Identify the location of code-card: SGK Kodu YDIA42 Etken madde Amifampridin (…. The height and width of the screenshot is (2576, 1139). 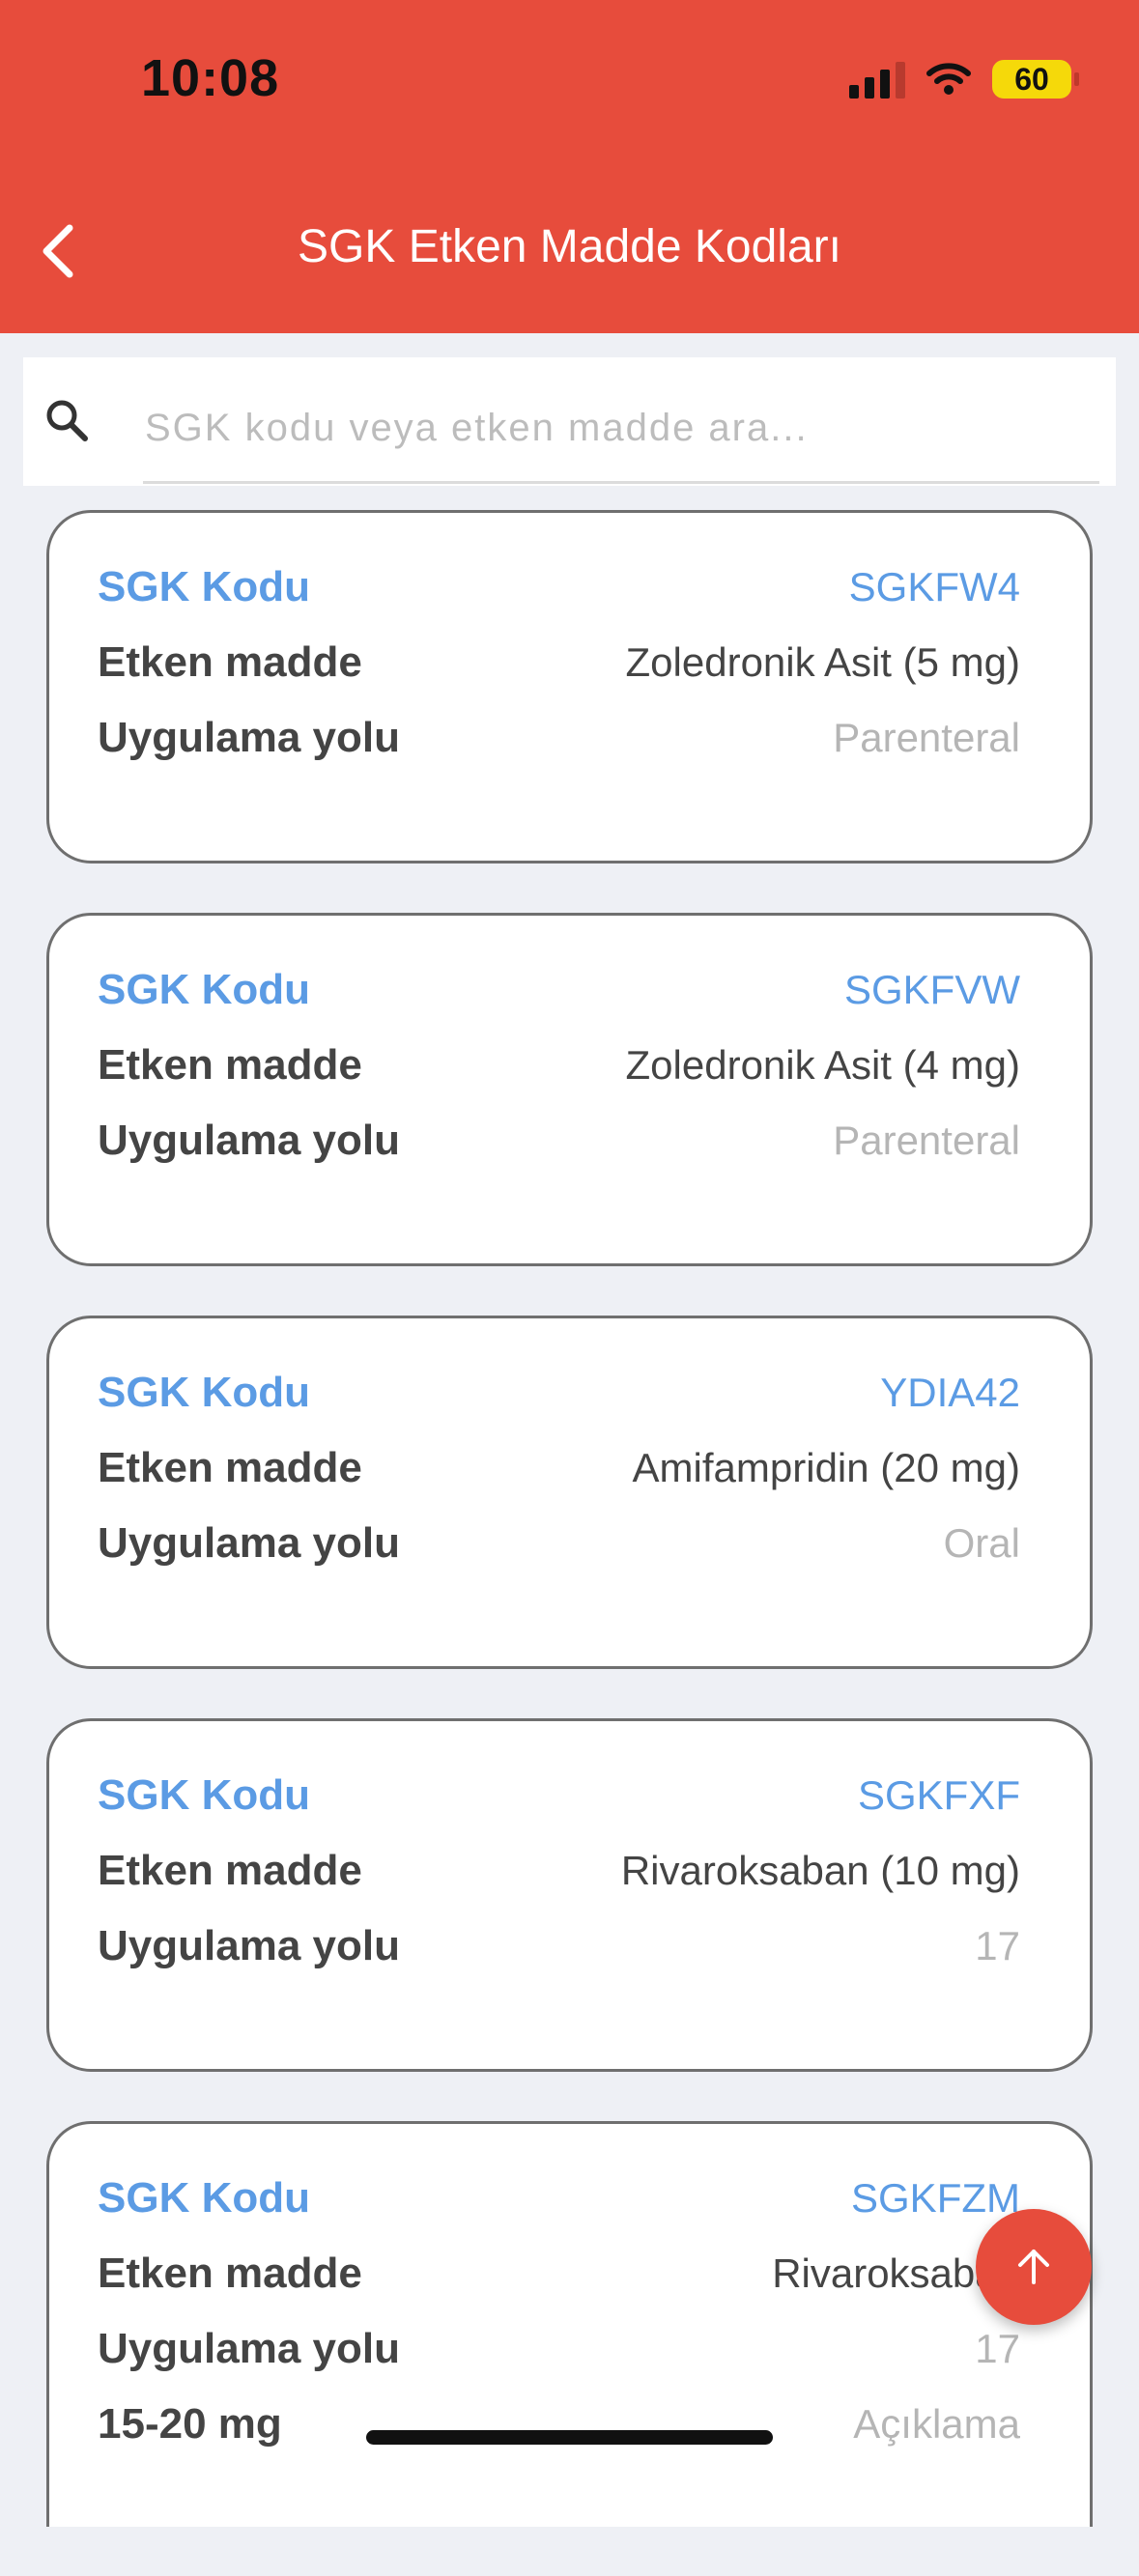
(569, 1492).